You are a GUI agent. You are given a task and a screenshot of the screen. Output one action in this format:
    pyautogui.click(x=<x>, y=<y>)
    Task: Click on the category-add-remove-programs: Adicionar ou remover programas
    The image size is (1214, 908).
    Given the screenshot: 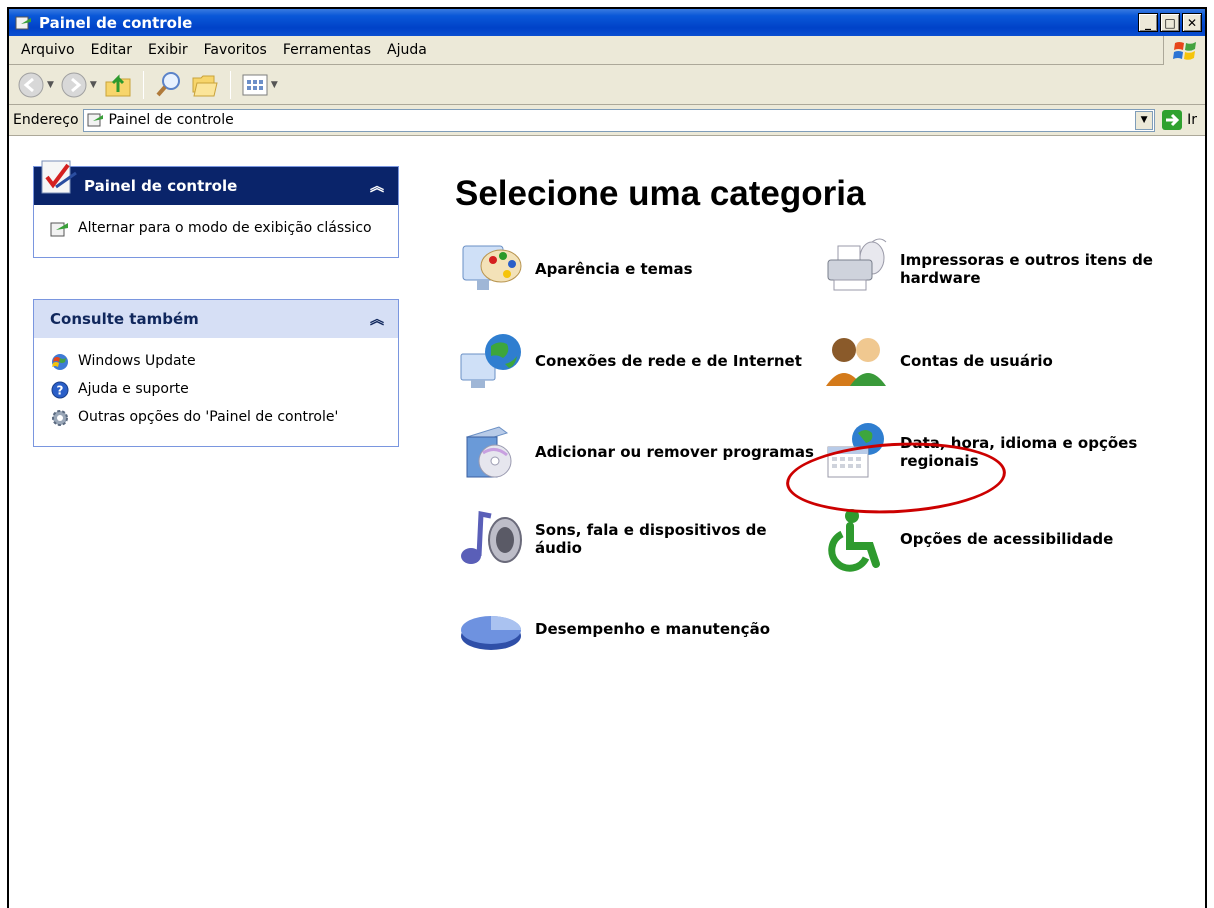 What is the action you would take?
    pyautogui.click(x=637, y=452)
    